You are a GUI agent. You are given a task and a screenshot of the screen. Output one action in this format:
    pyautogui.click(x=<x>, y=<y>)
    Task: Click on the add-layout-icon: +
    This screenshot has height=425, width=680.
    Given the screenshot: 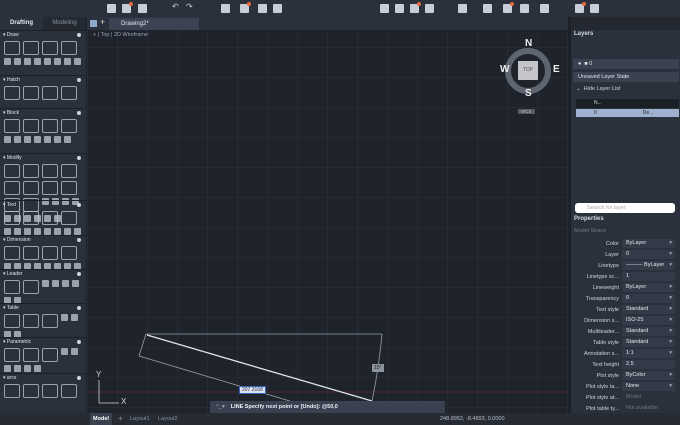 What is the action you would take?
    pyautogui.click(x=120, y=419)
    